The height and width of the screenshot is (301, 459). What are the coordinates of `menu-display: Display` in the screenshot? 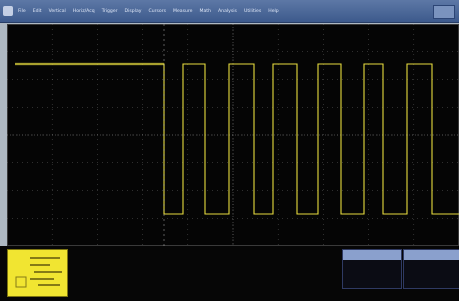 It's located at (133, 11).